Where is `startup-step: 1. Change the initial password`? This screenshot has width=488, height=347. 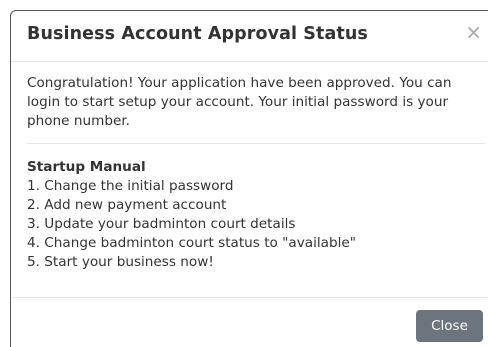
startup-step: 1. Change the initial password is located at coordinates (130, 186).